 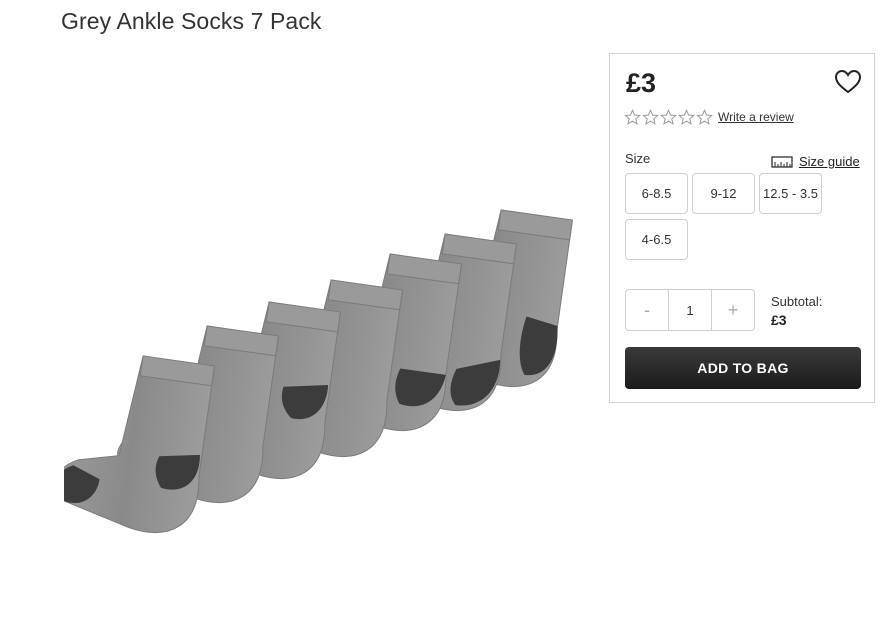 What do you see at coordinates (647, 310) in the screenshot?
I see `quantity-decrease-button: -` at bounding box center [647, 310].